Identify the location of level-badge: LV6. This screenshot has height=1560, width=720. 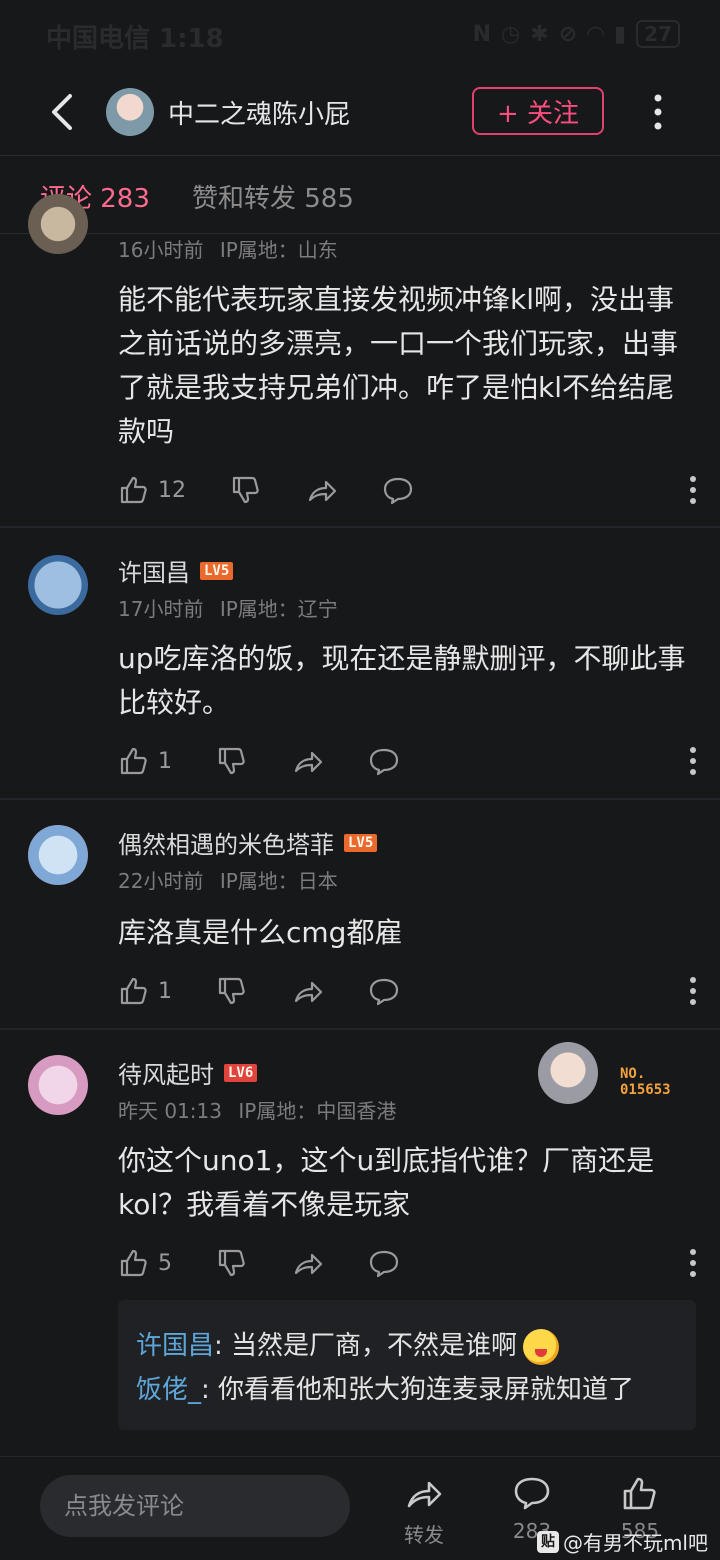
(241, 1072).